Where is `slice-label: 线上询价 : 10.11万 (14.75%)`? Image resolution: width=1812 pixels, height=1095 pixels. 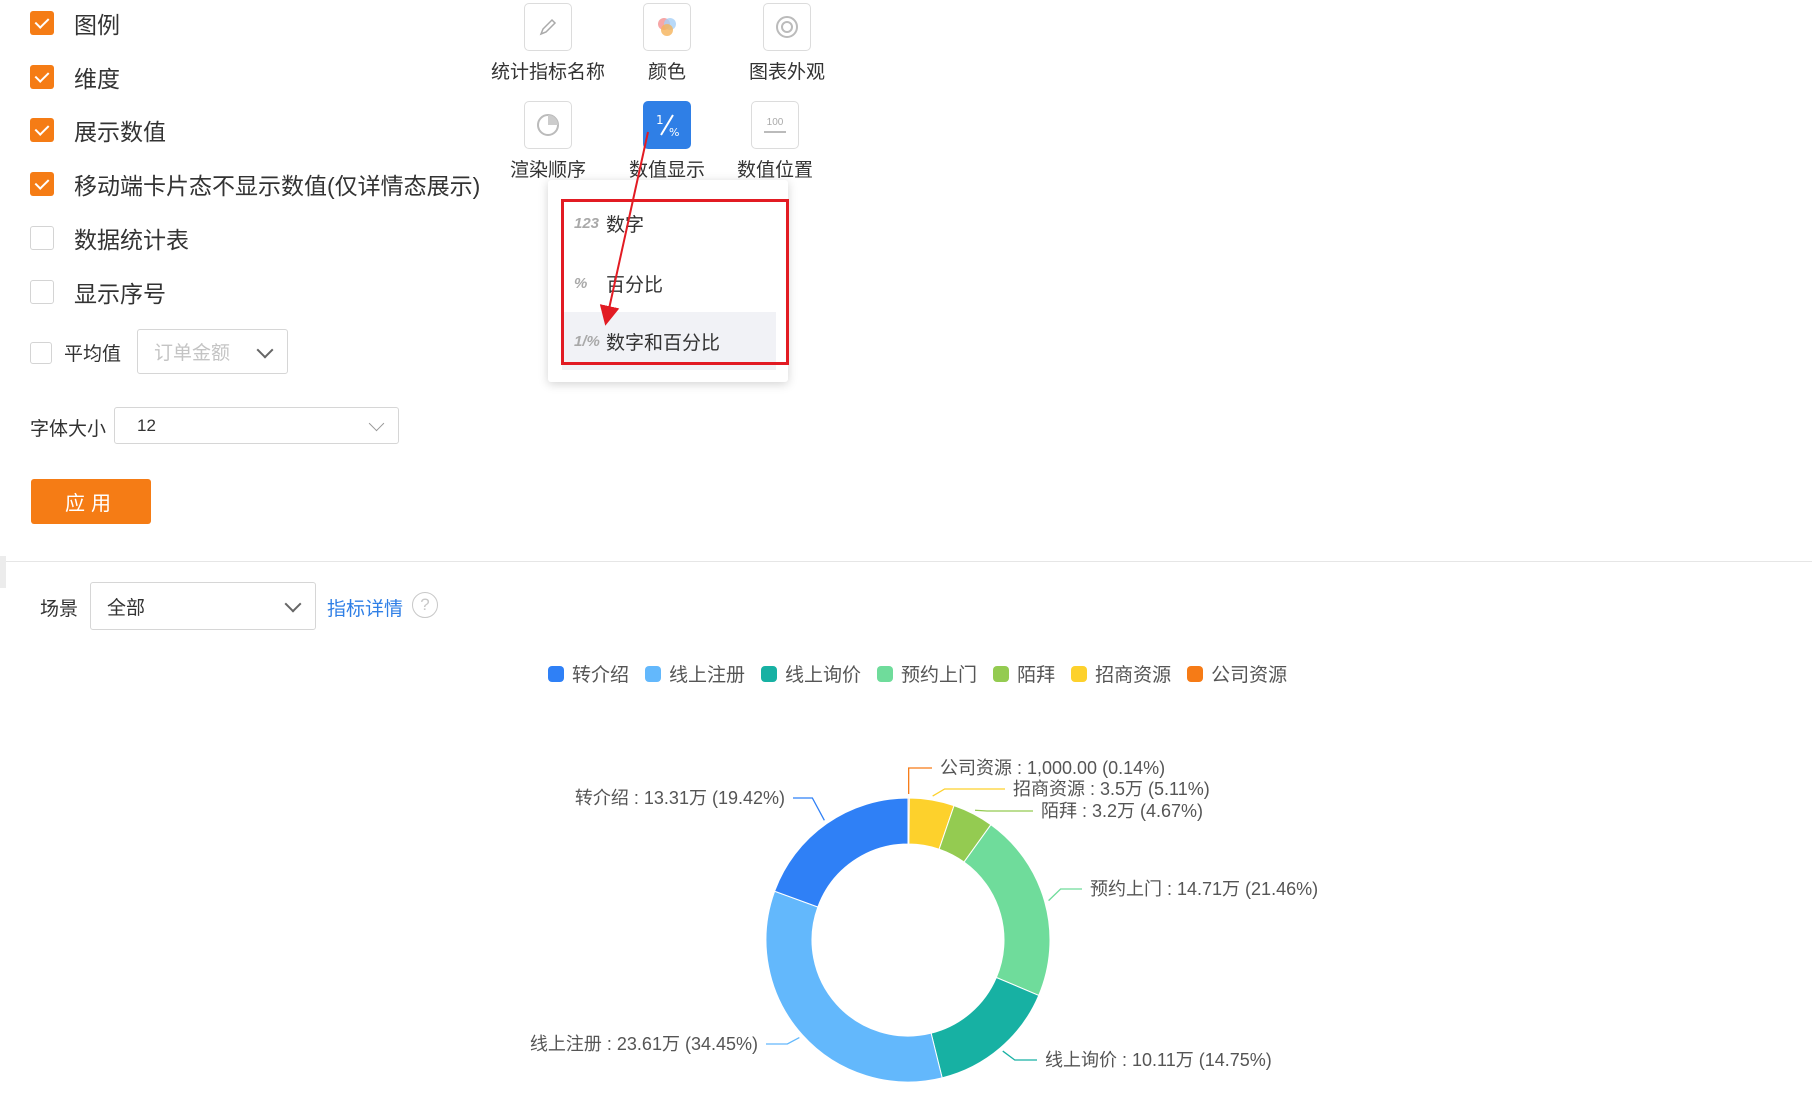
slice-label: 线上询价 : 10.11万 (14.75%) is located at coordinates (1158, 1060).